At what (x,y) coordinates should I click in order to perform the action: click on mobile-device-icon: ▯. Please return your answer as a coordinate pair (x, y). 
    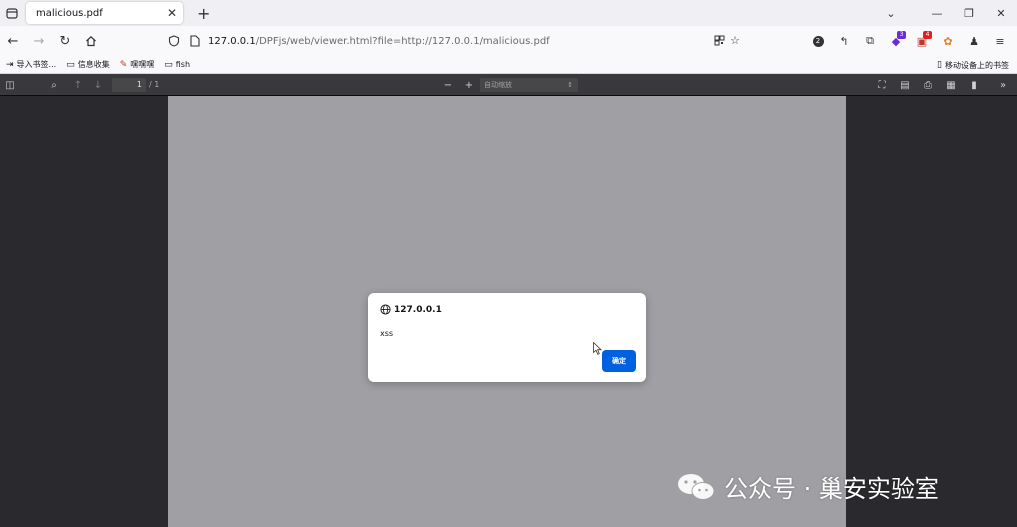
    Looking at the image, I should click on (939, 65).